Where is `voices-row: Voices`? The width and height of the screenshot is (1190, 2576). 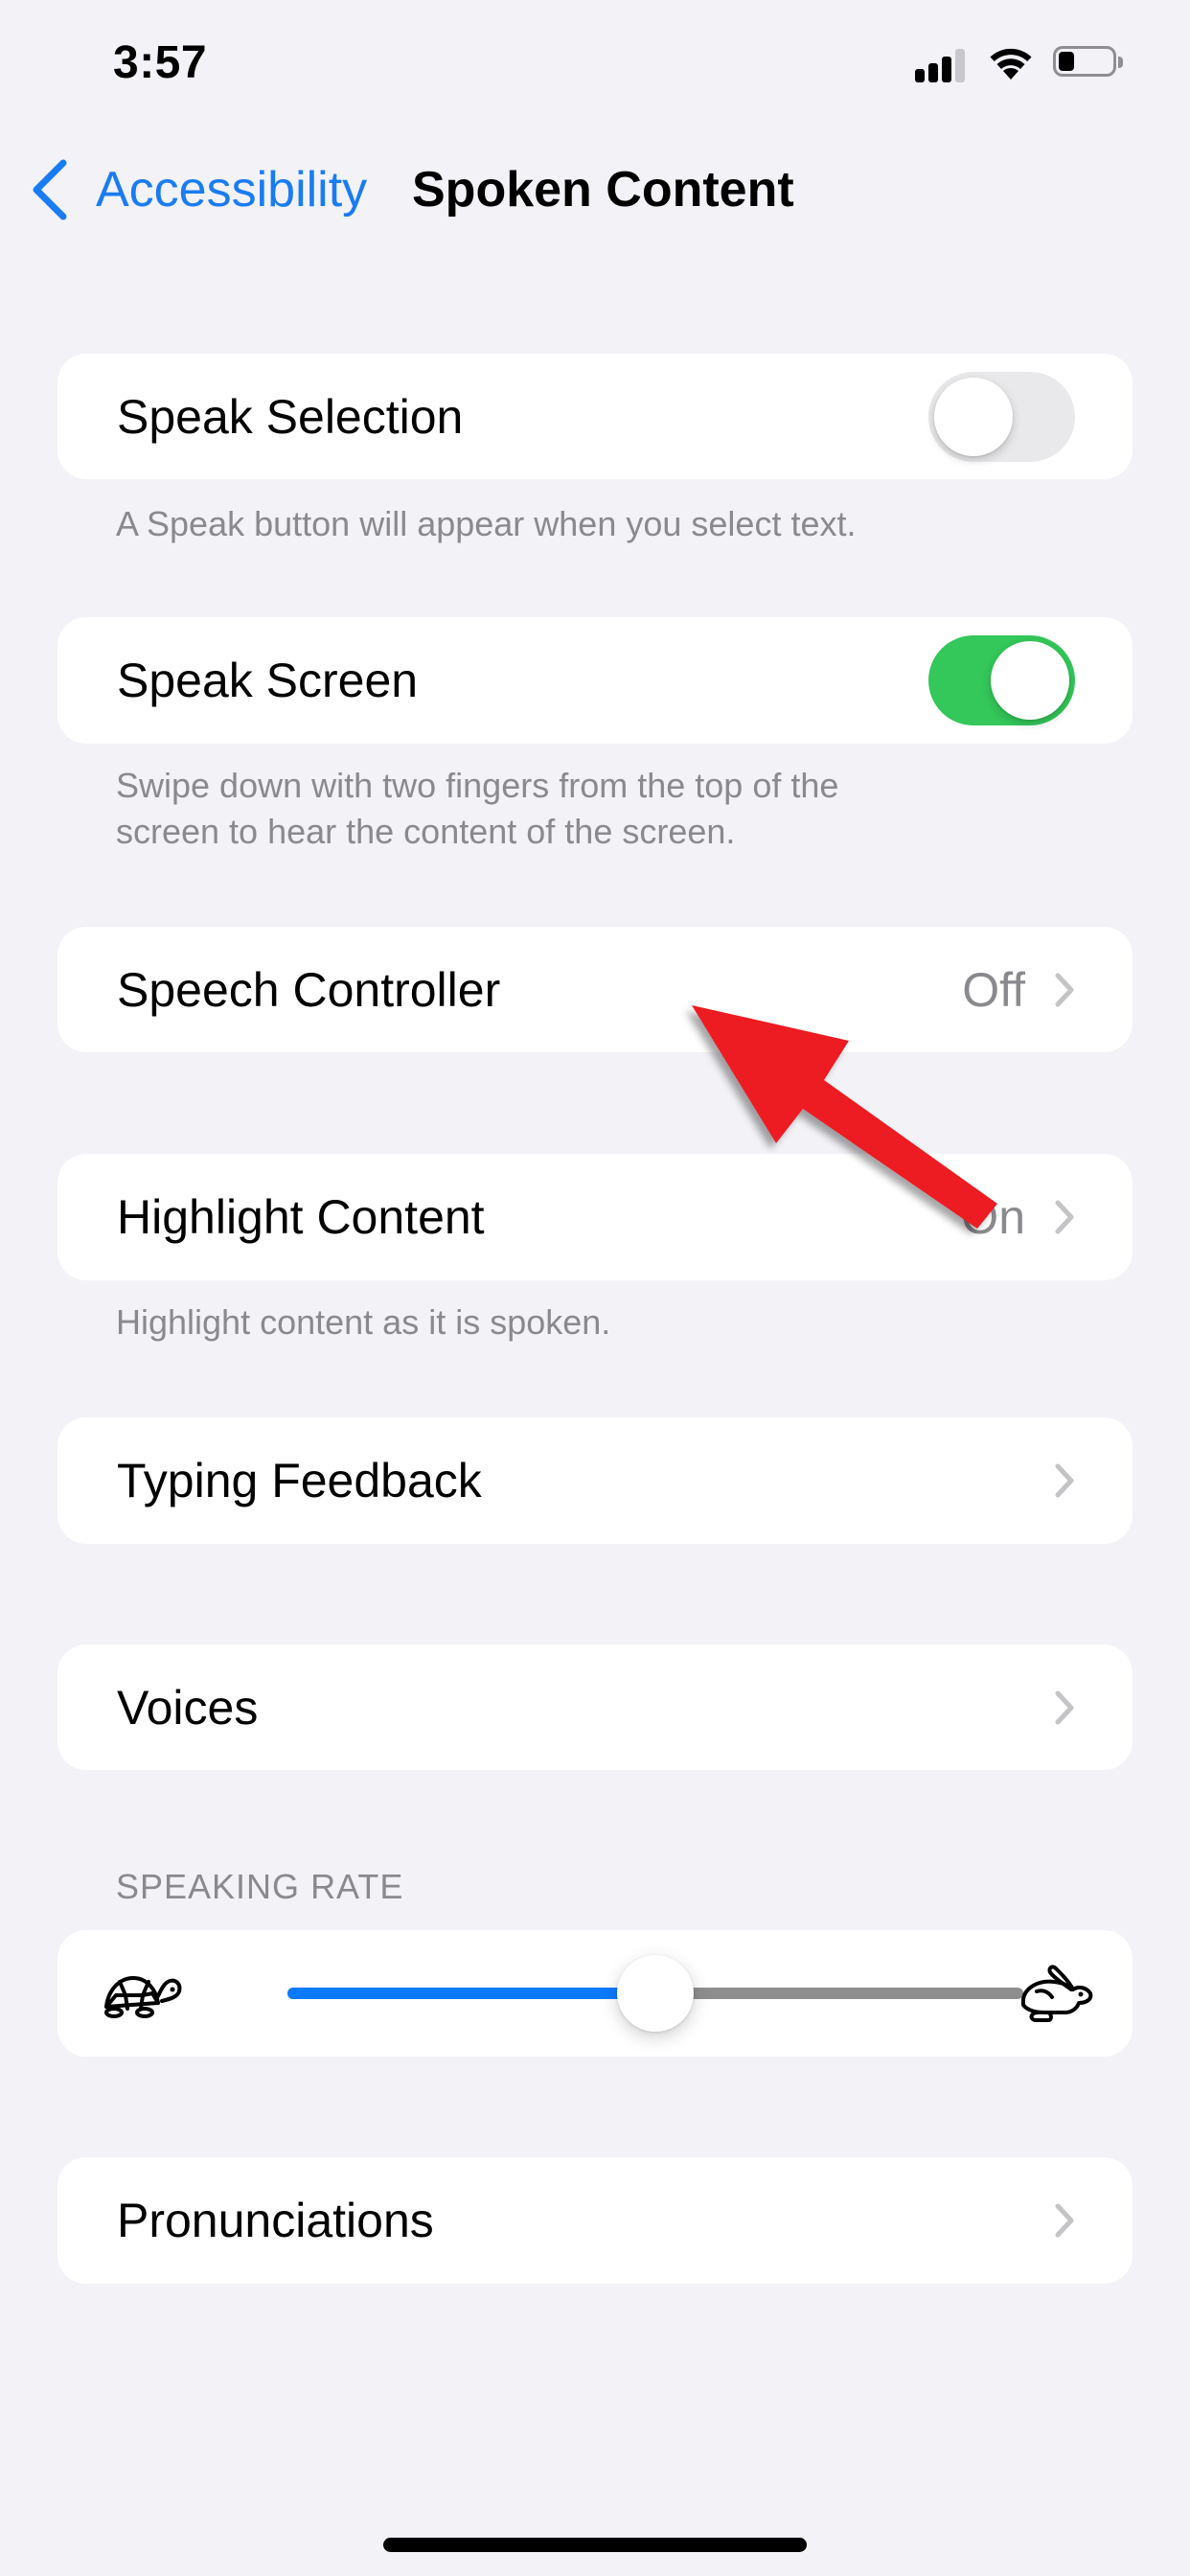
voices-row: Voices is located at coordinates (595, 1707).